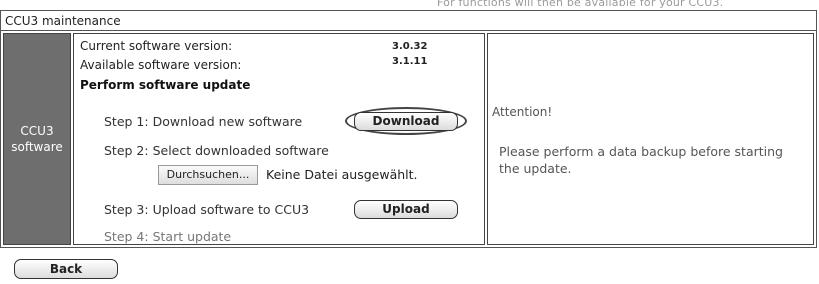 Image resolution: width=819 pixels, height=284 pixels. What do you see at coordinates (410, 61) in the screenshot?
I see `available-version-value: 3.1.11` at bounding box center [410, 61].